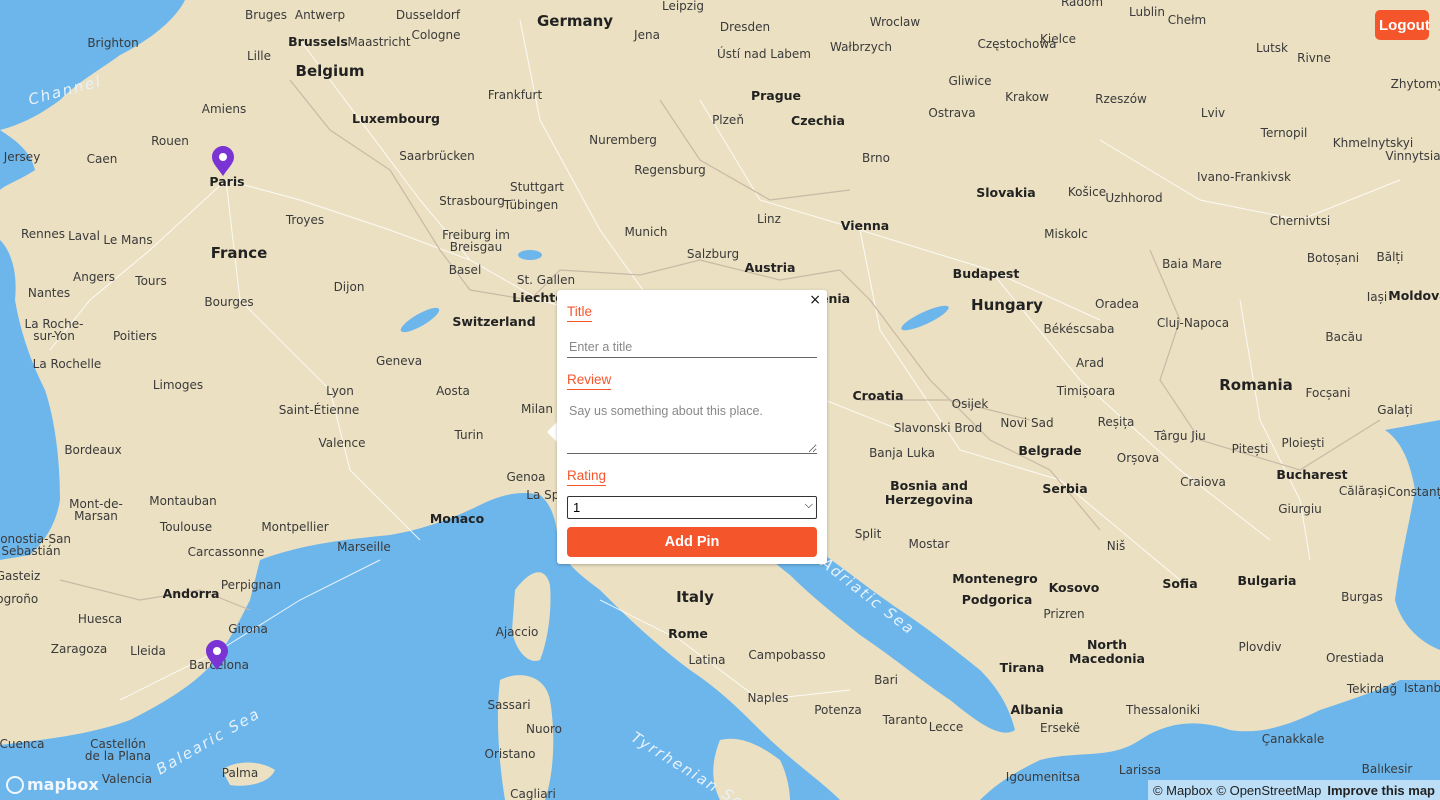  What do you see at coordinates (1213, 113) in the screenshot?
I see `map-label-city: Lviv` at bounding box center [1213, 113].